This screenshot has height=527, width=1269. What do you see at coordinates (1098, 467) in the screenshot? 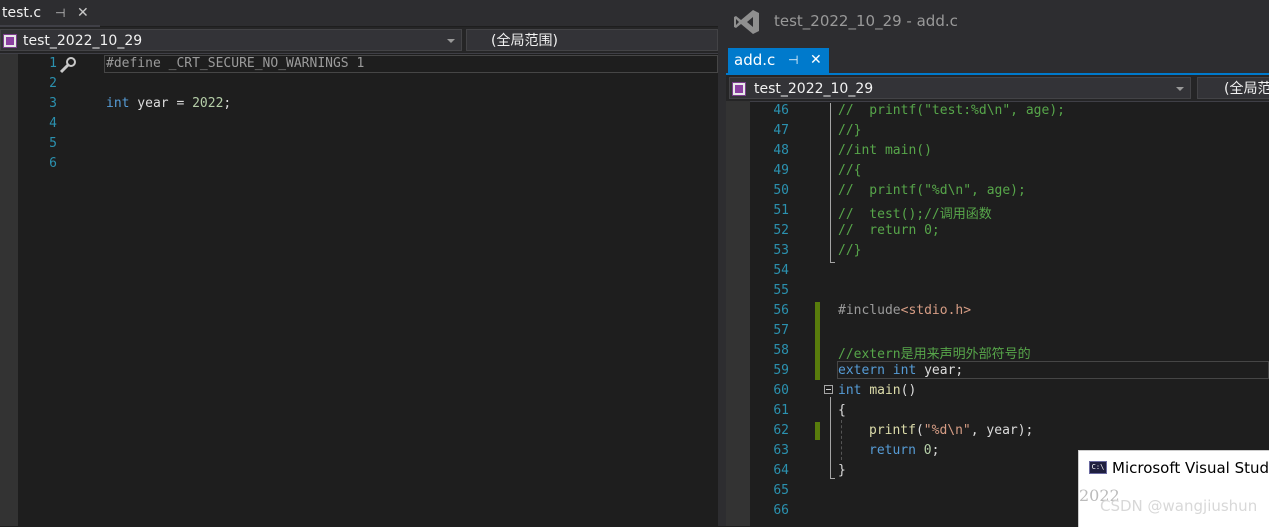
I see `console-icon: C:\` at bounding box center [1098, 467].